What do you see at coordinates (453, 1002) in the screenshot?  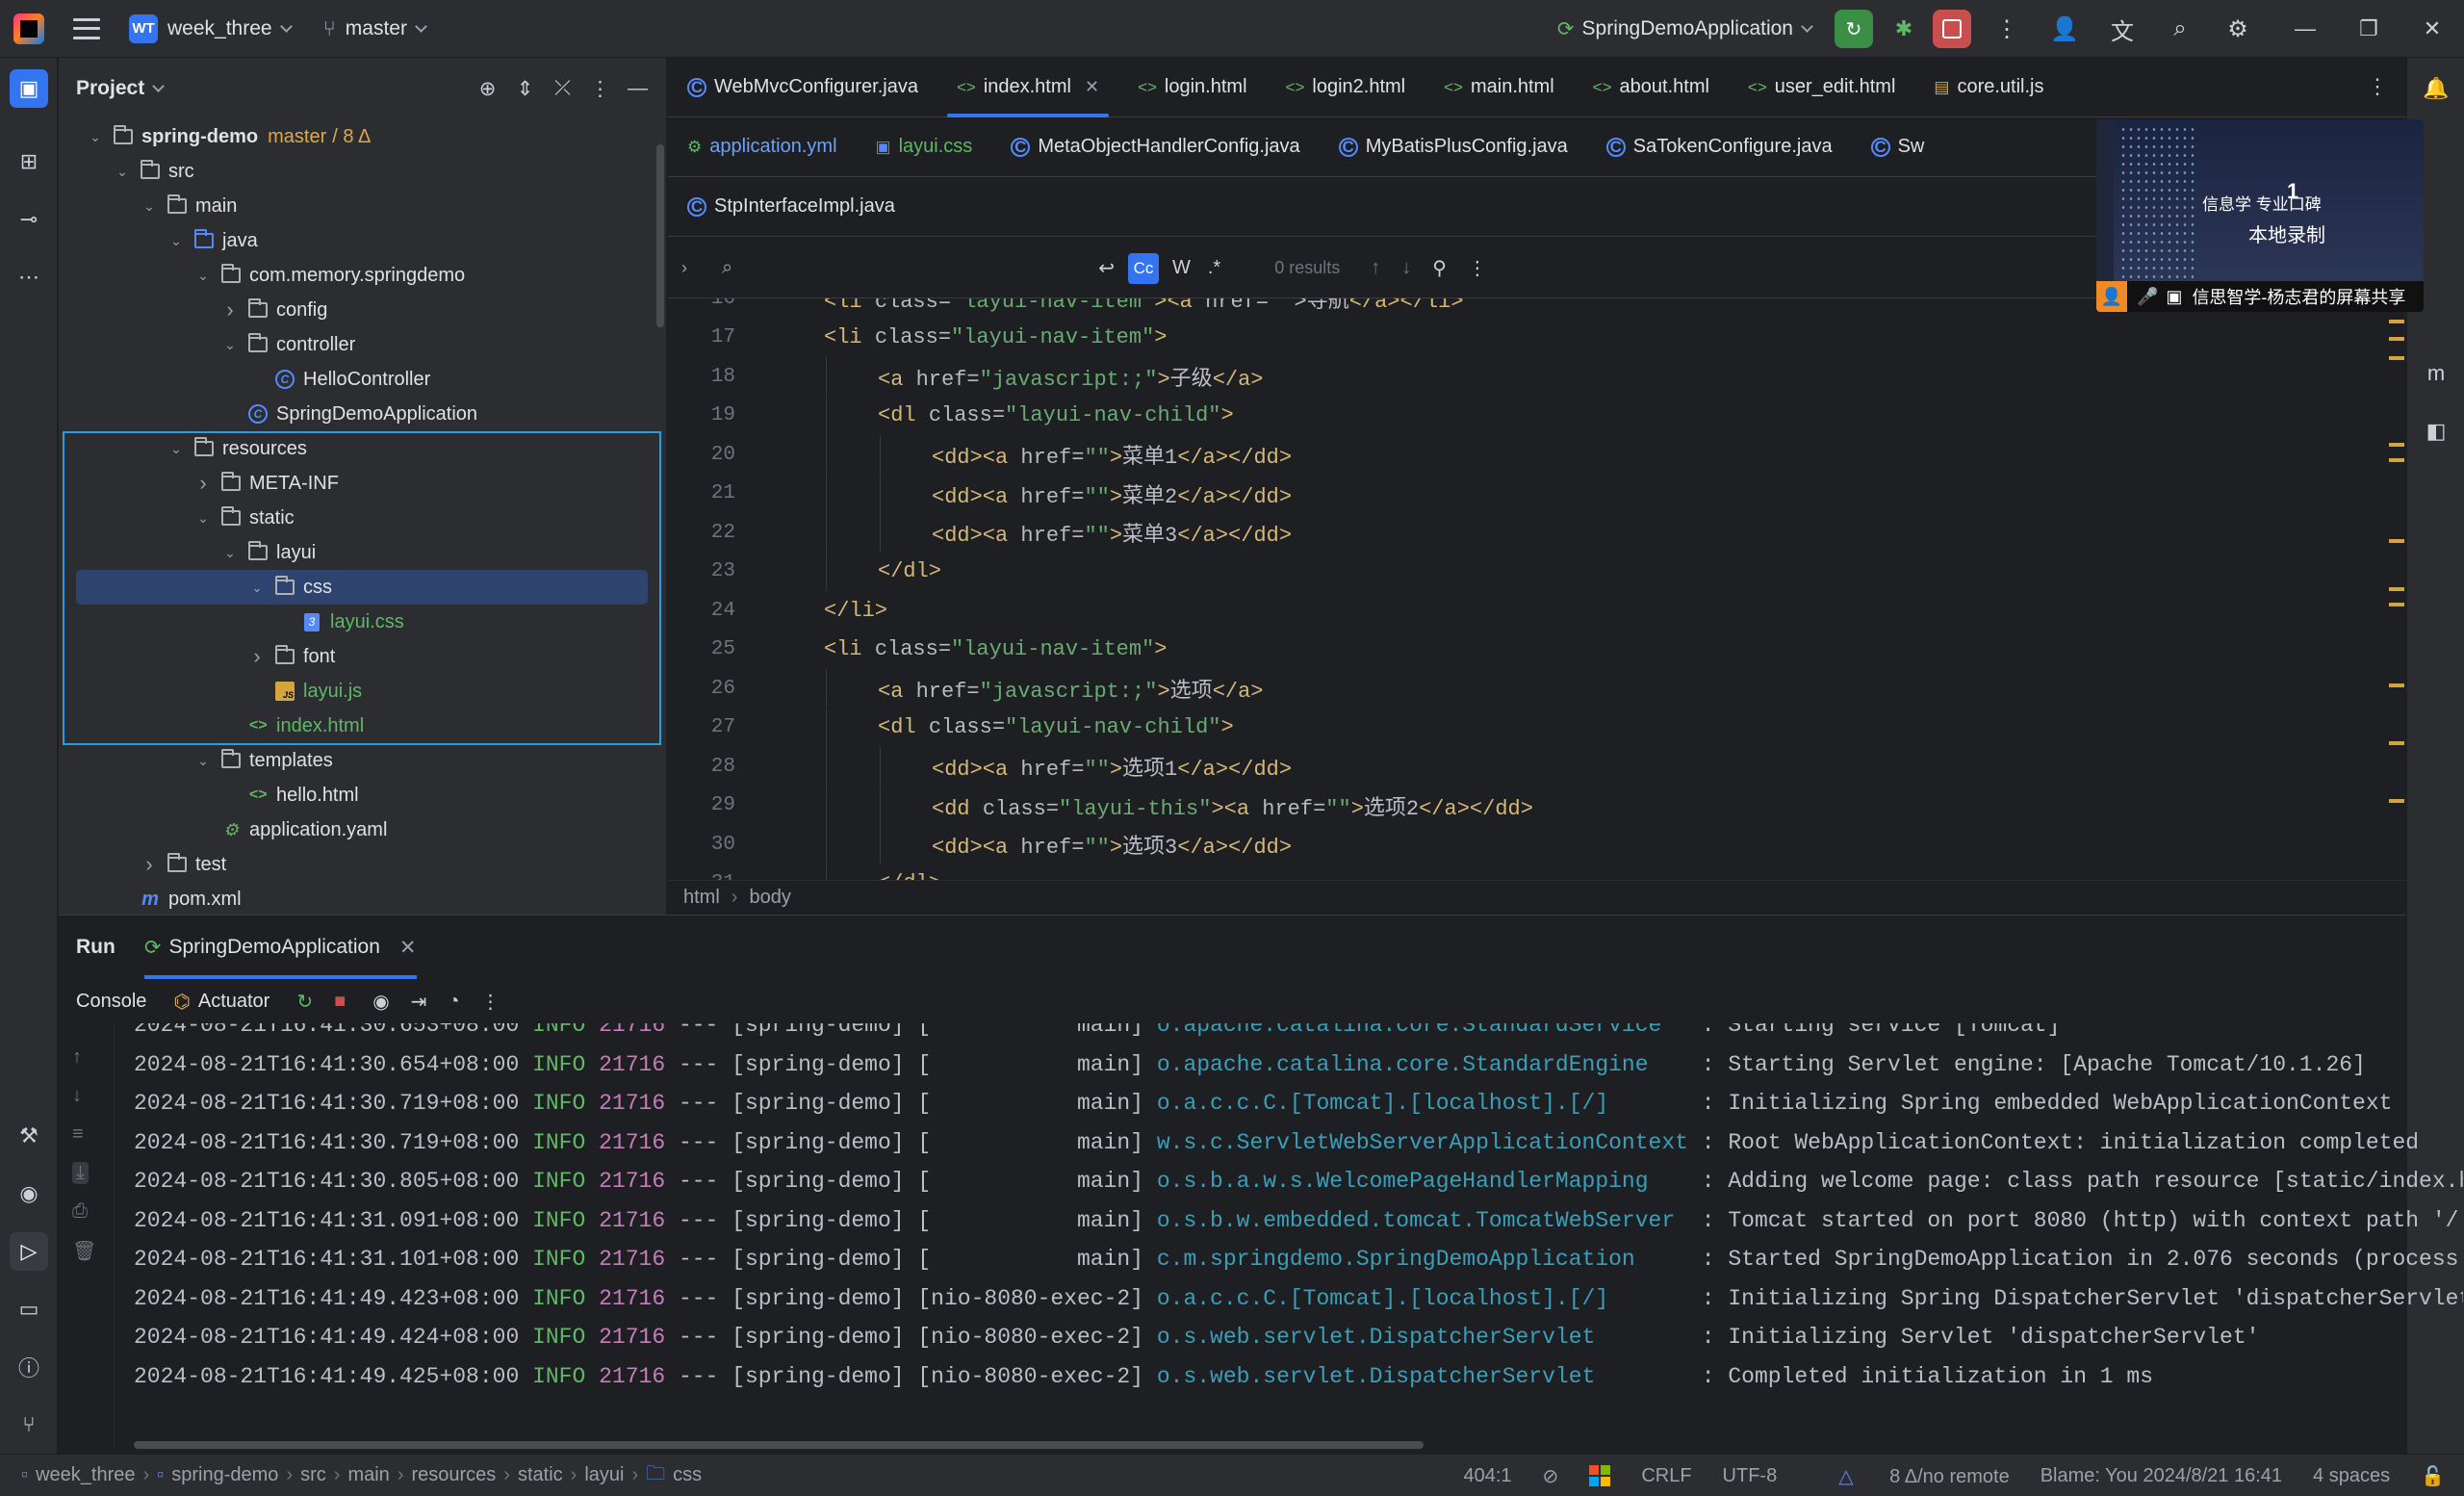 I see `dashboard-icon: ◔` at bounding box center [453, 1002].